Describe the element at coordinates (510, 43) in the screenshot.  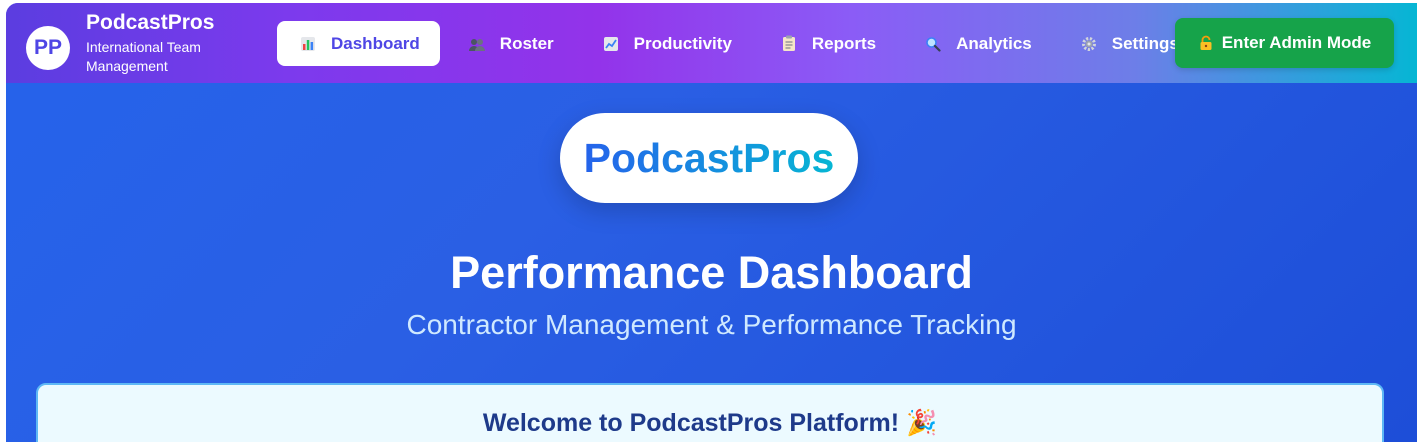
I see `nav-item-roster: Roster` at that location.